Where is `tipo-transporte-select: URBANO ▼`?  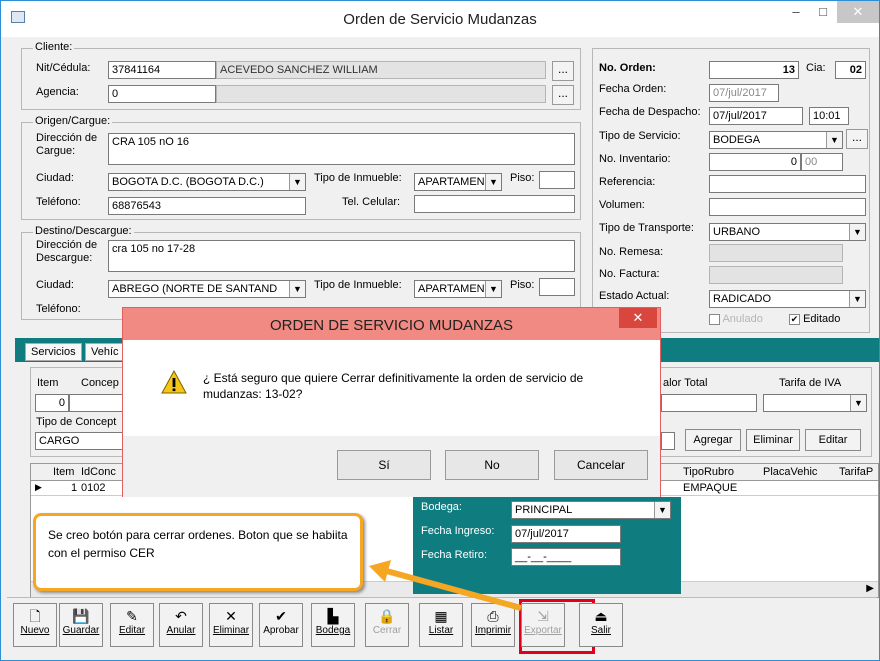
tipo-transporte-select: URBANO ▼ is located at coordinates (787, 232).